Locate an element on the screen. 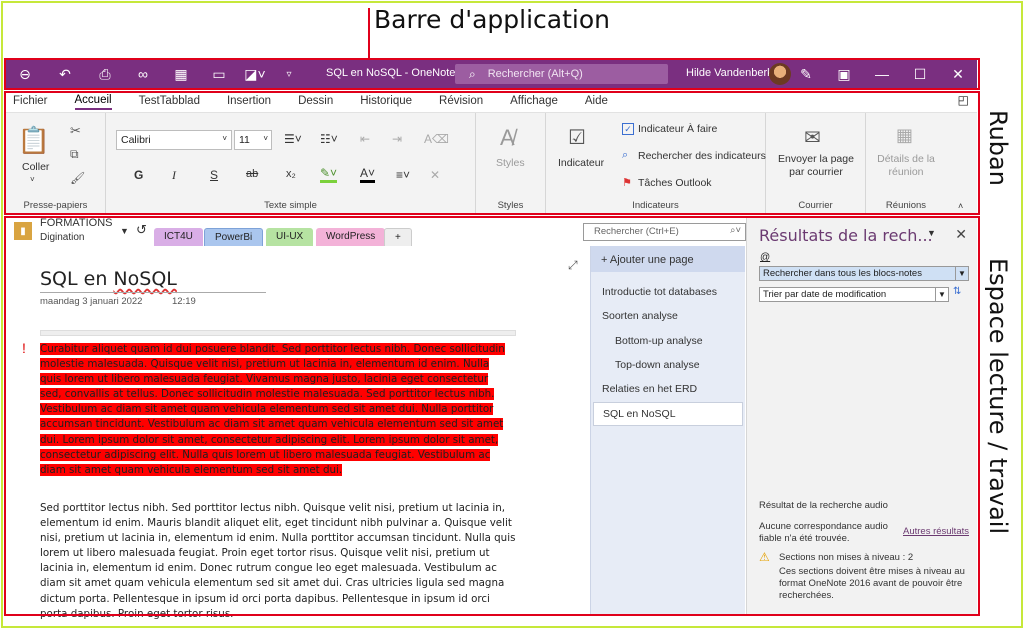 The image size is (1024, 629). strikethrough-button: ab is located at coordinates (252, 174).